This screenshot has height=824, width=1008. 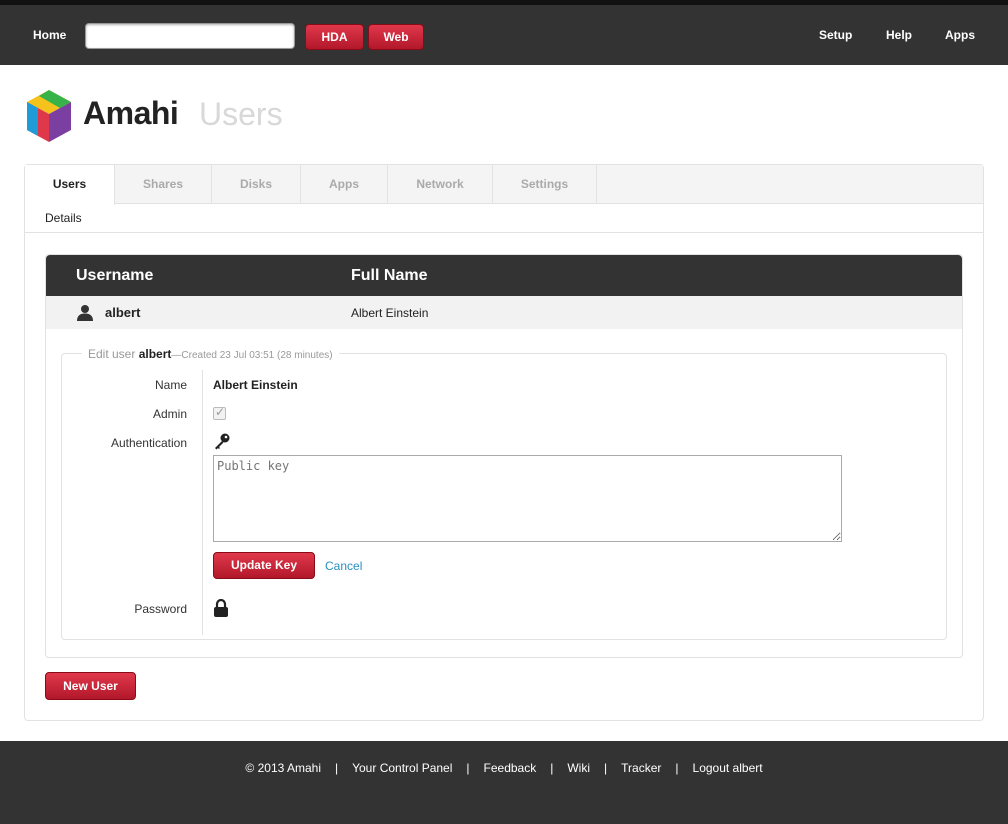 I want to click on footer-logout-link: Logout albert, so click(x=728, y=768).